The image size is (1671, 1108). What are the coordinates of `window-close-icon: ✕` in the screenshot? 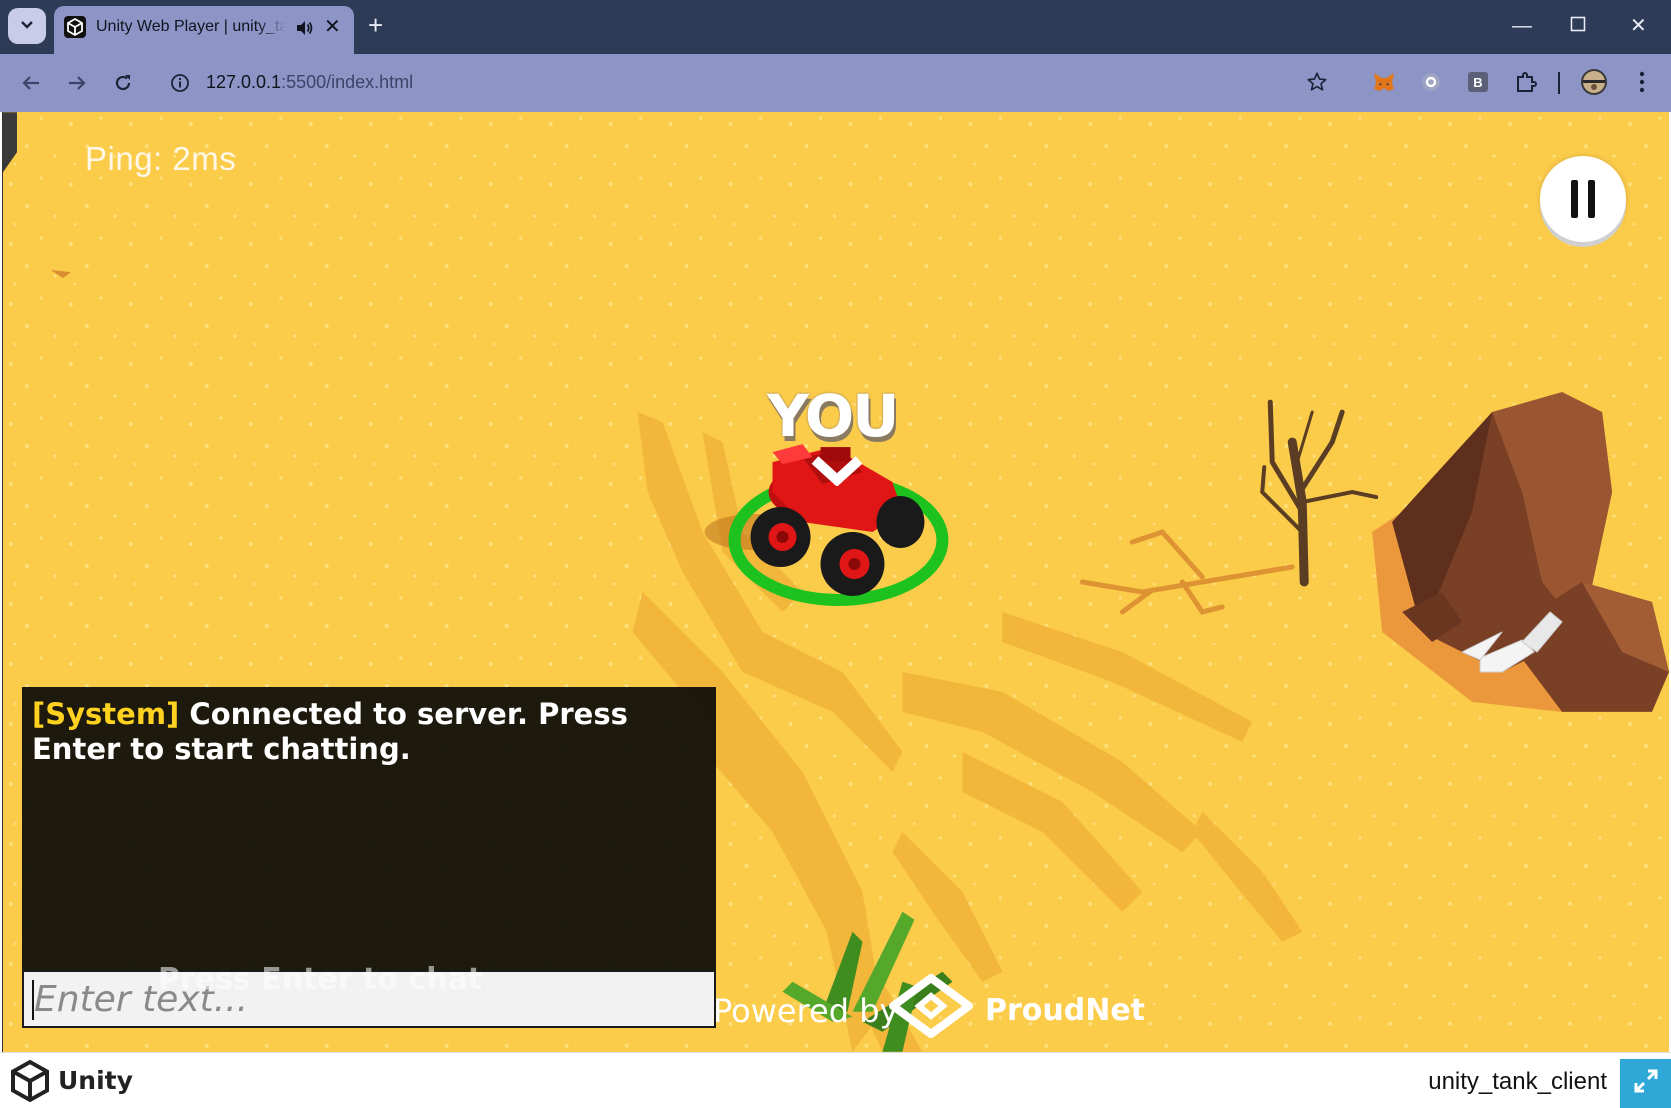 It's located at (1638, 26).